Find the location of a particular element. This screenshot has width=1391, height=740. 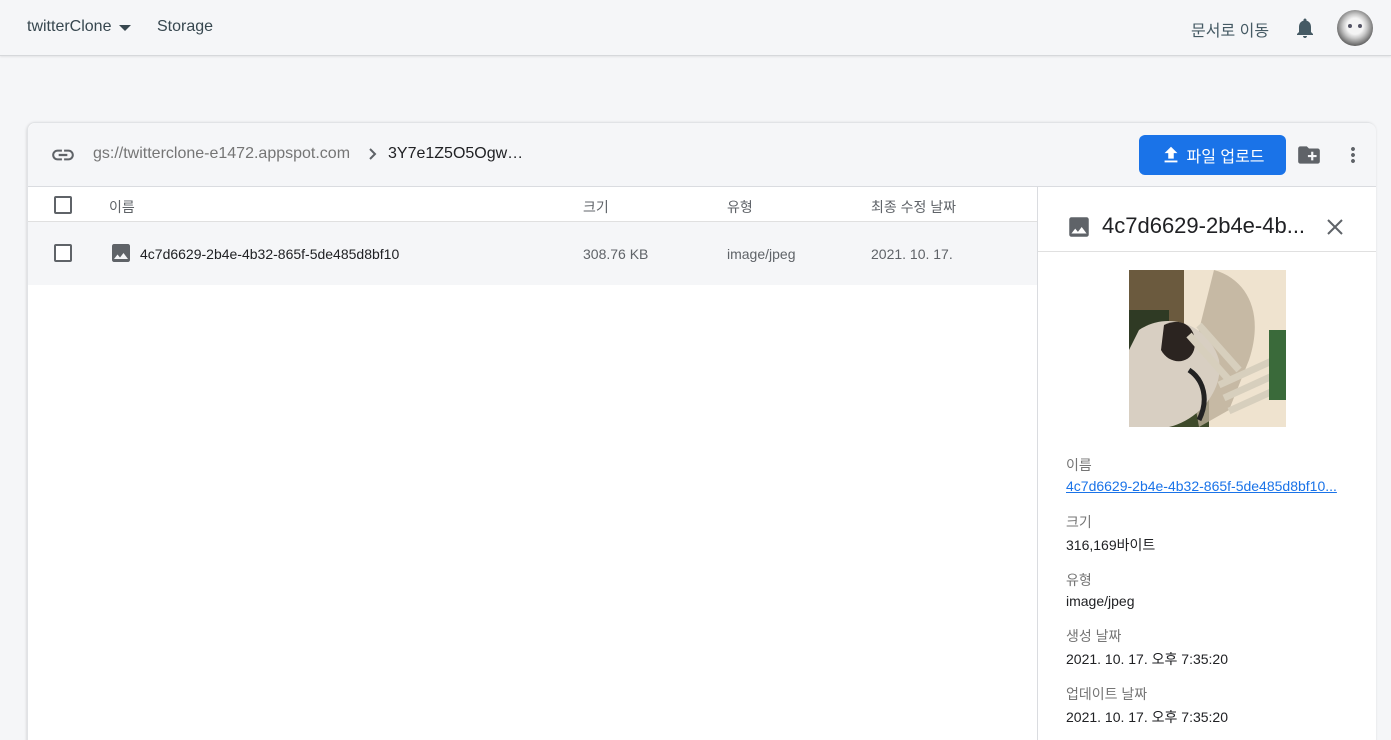

project-selector: twitterClone is located at coordinates (79, 27).